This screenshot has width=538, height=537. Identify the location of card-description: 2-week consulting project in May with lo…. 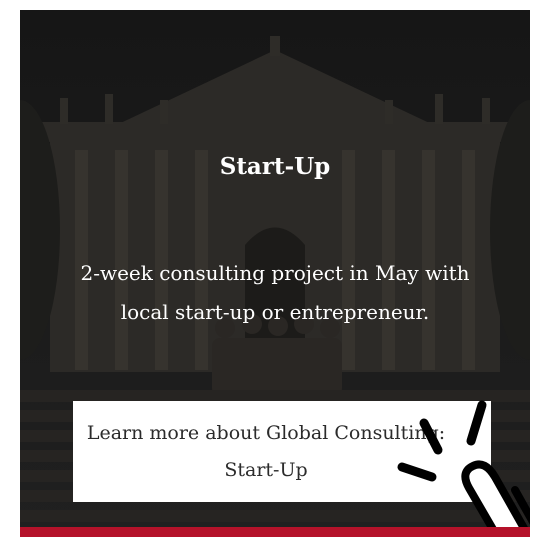
(275, 292).